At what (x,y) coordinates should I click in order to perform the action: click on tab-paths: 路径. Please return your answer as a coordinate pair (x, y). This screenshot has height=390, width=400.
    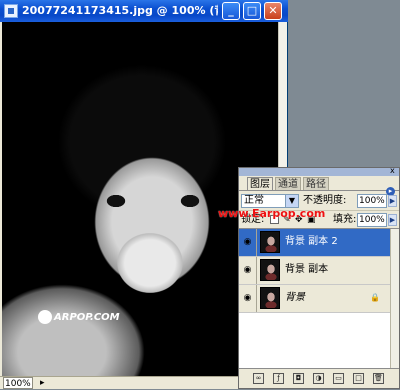
    Looking at the image, I should click on (316, 183).